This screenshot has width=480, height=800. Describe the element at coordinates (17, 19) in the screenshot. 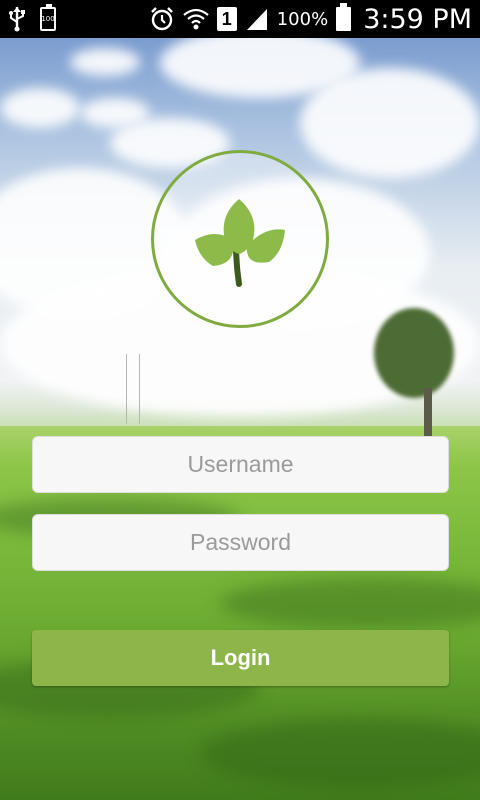

I see `usb-icon` at that location.